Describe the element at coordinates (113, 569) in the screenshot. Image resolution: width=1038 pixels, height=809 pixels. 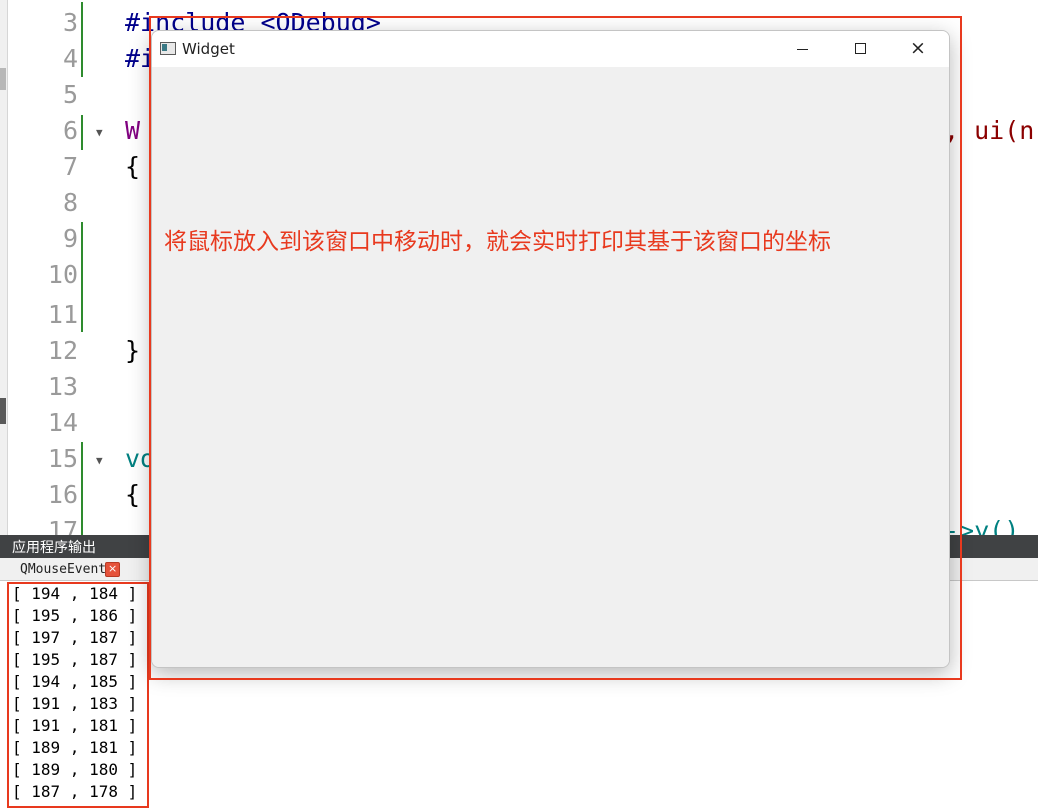
I see `close-icon: ×` at that location.